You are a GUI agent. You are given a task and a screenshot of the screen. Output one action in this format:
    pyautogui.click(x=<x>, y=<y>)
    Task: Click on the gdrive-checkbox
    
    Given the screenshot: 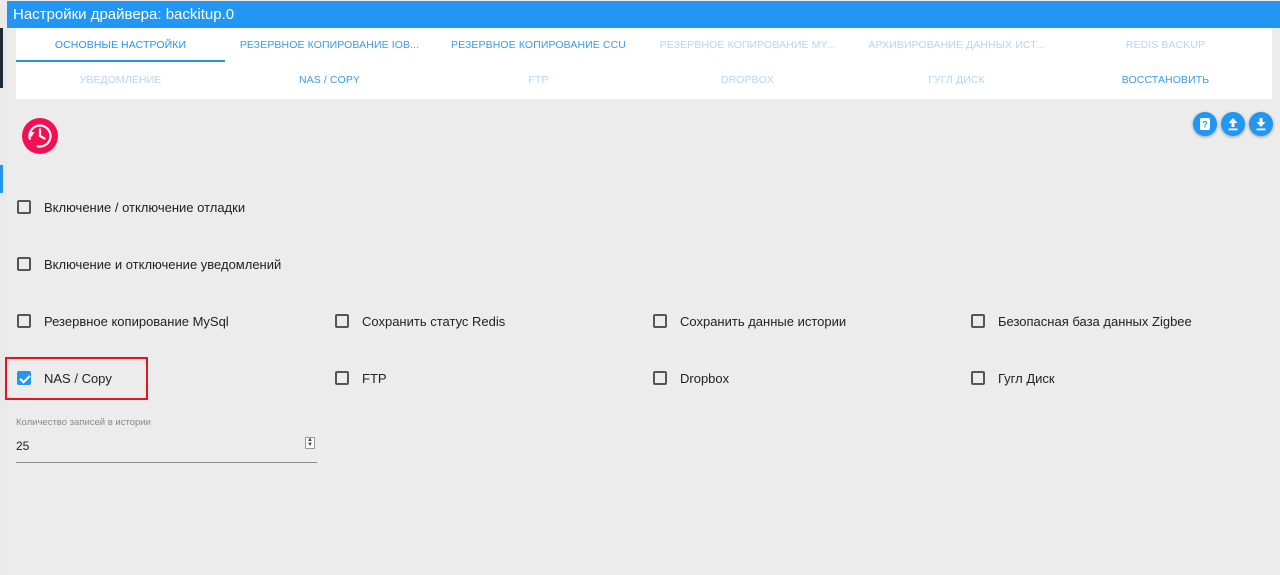 What is the action you would take?
    pyautogui.click(x=978, y=378)
    